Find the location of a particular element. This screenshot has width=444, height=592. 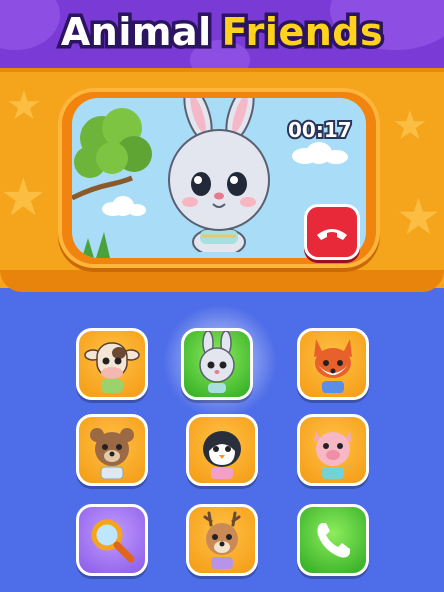

game-title: Animal Friends is located at coordinates (222, 32).